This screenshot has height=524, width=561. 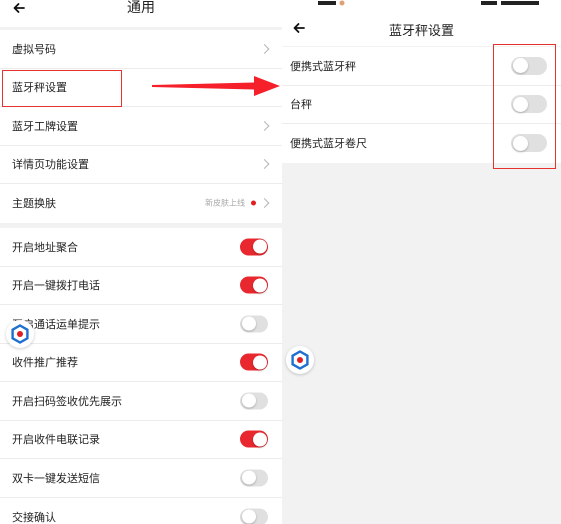 What do you see at coordinates (301, 105) in the screenshot?
I see `row-label: 台秤` at bounding box center [301, 105].